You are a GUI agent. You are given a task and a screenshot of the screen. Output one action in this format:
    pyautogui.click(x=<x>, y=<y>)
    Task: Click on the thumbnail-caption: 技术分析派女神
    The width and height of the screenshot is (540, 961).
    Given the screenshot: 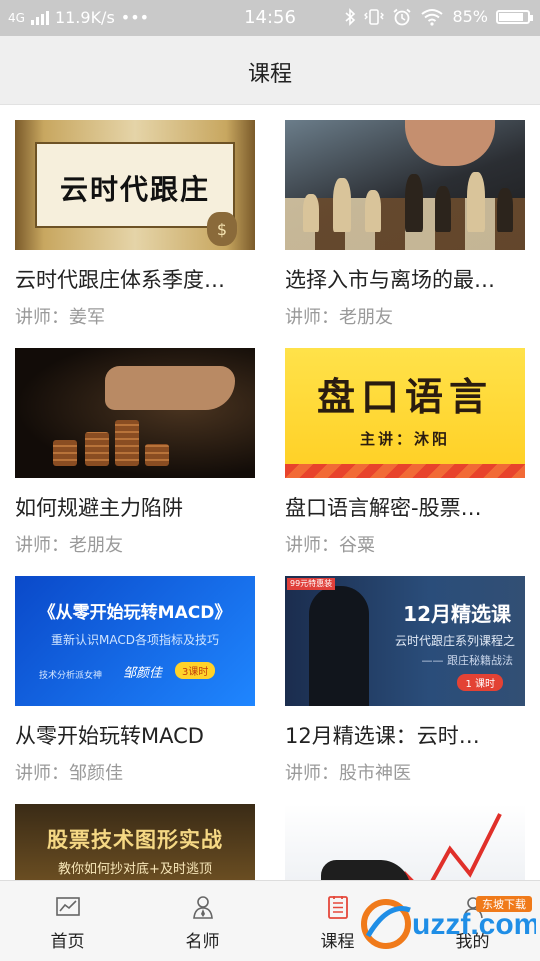 What is the action you would take?
    pyautogui.click(x=71, y=676)
    